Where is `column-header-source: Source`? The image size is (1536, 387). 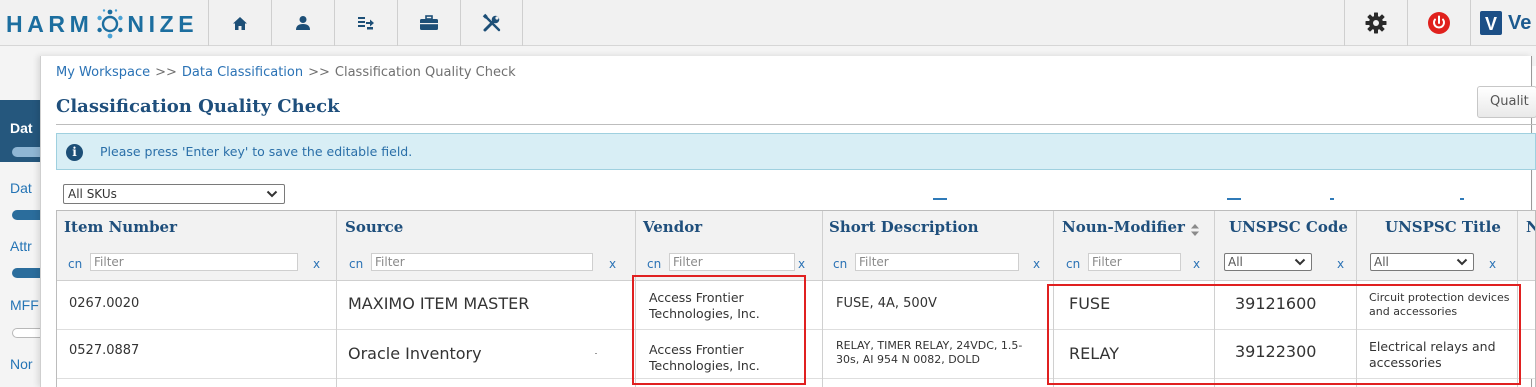
column-header-source: Source is located at coordinates (374, 227).